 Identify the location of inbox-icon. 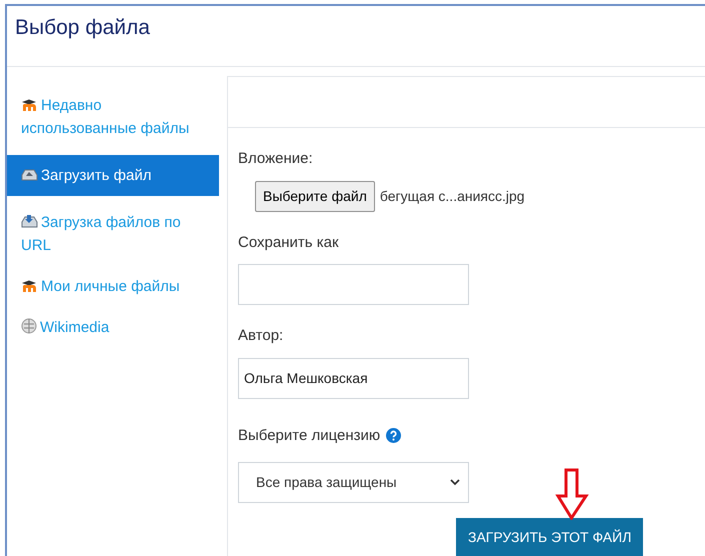
(29, 174).